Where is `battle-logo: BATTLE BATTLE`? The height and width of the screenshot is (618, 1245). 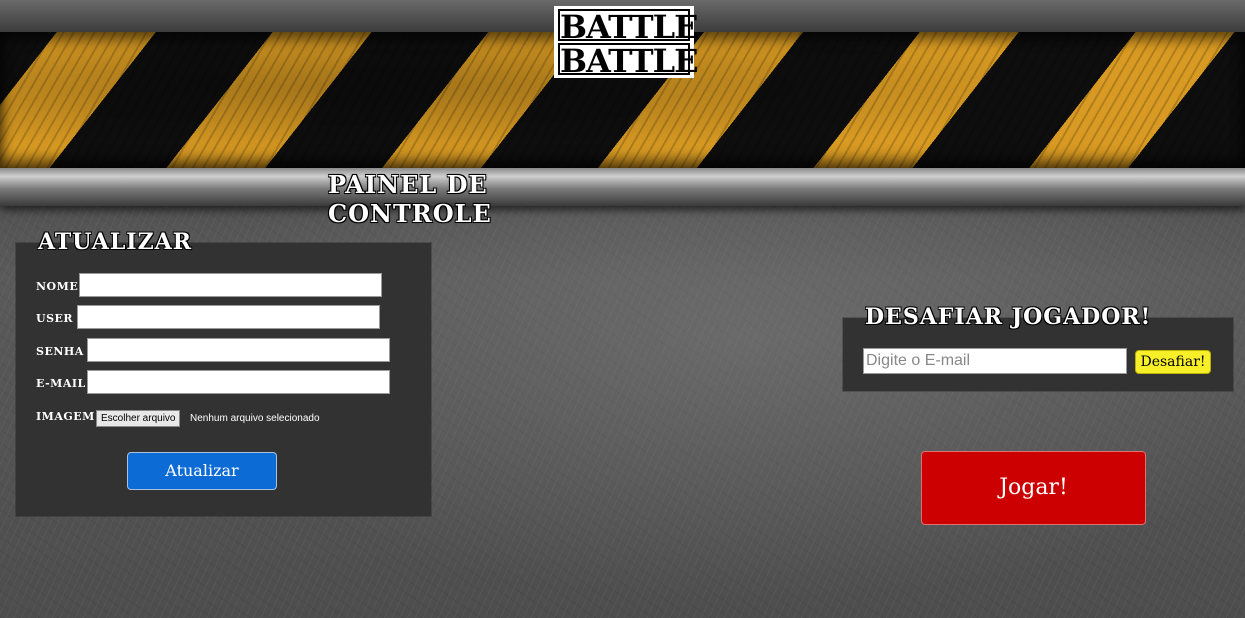
battle-logo: BATTLE BATTLE is located at coordinates (626, 43).